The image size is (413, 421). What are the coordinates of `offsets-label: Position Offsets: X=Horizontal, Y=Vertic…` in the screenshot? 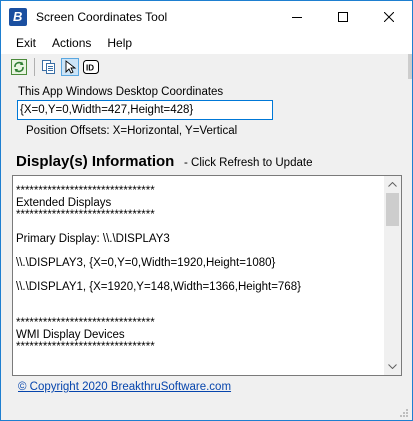 It's located at (132, 131).